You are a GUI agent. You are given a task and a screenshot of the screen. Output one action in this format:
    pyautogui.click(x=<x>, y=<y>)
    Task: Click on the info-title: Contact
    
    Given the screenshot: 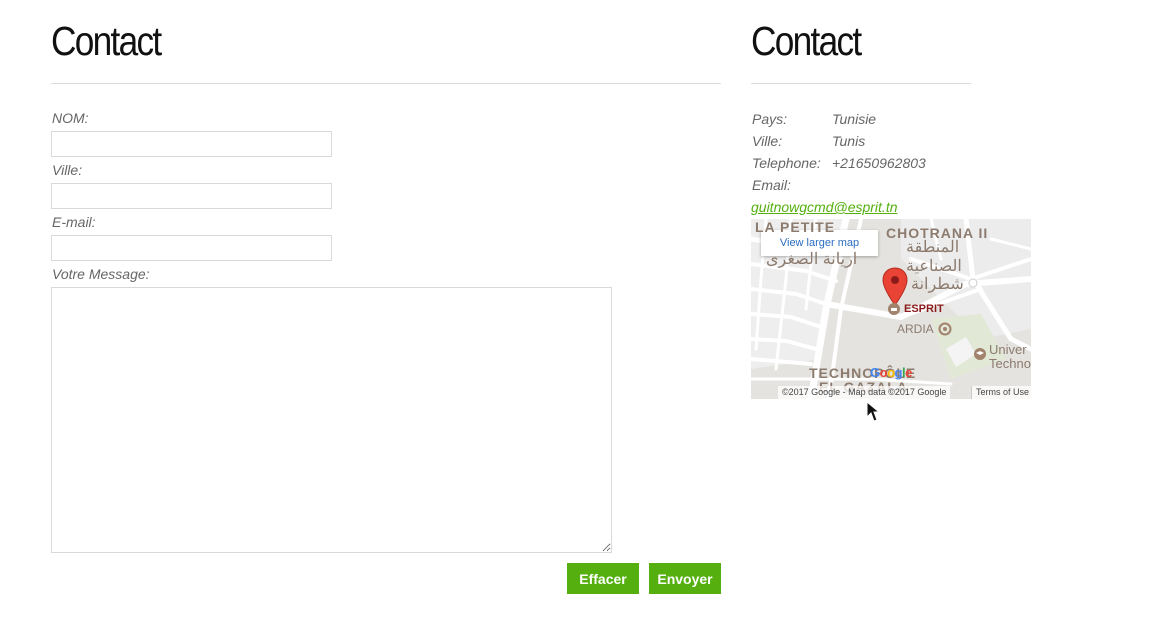 What is the action you would take?
    pyautogui.click(x=806, y=41)
    